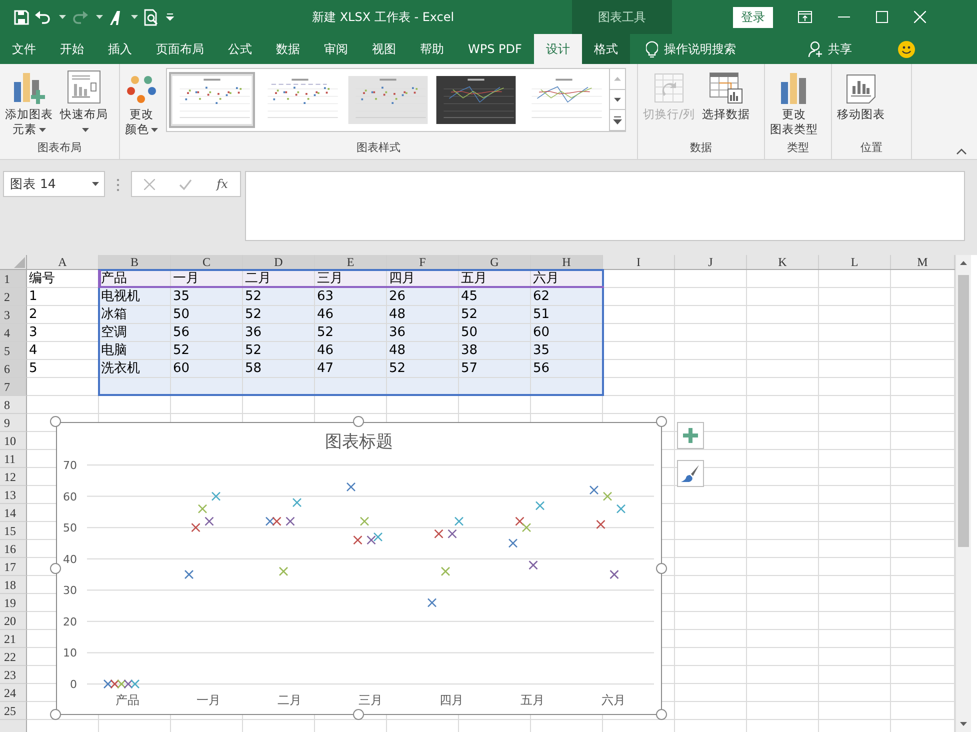 The image size is (977, 732). Describe the element at coordinates (920, 17) in the screenshot. I see `close-icon` at that location.